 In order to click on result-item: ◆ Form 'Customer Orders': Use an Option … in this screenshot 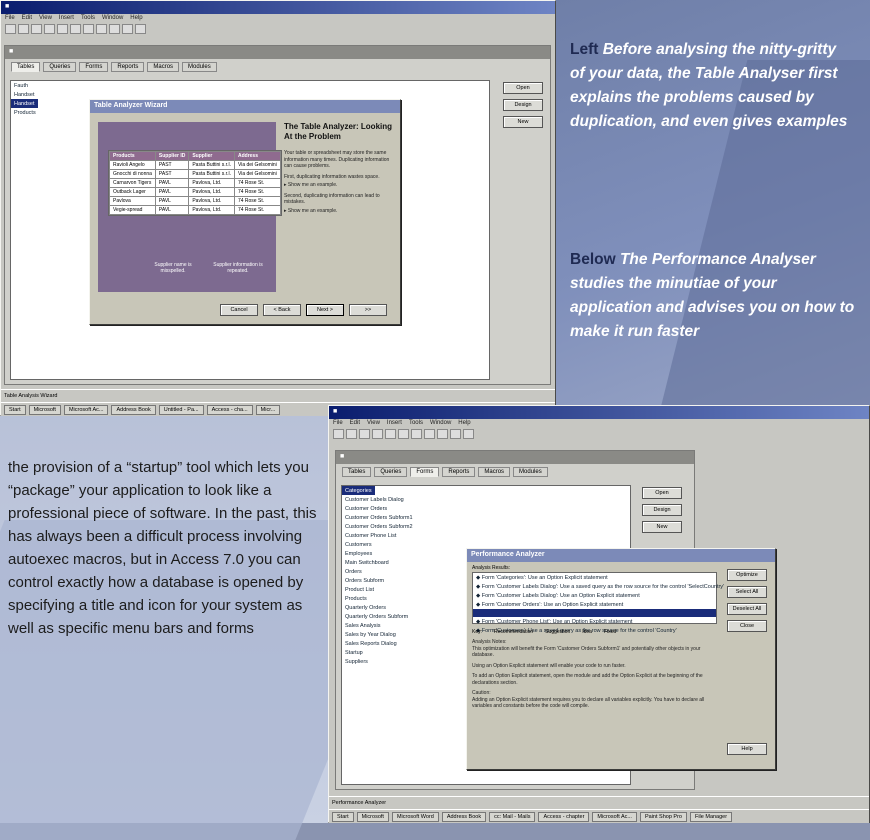, I will do `click(594, 604)`.